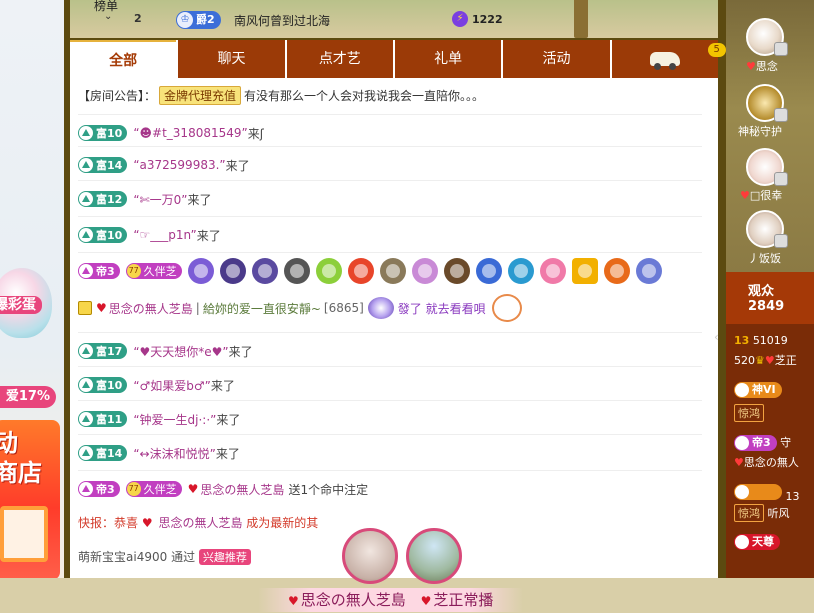 This screenshot has height=613, width=814. What do you see at coordinates (742, 340) in the screenshot?
I see `audience-level: 13` at bounding box center [742, 340].